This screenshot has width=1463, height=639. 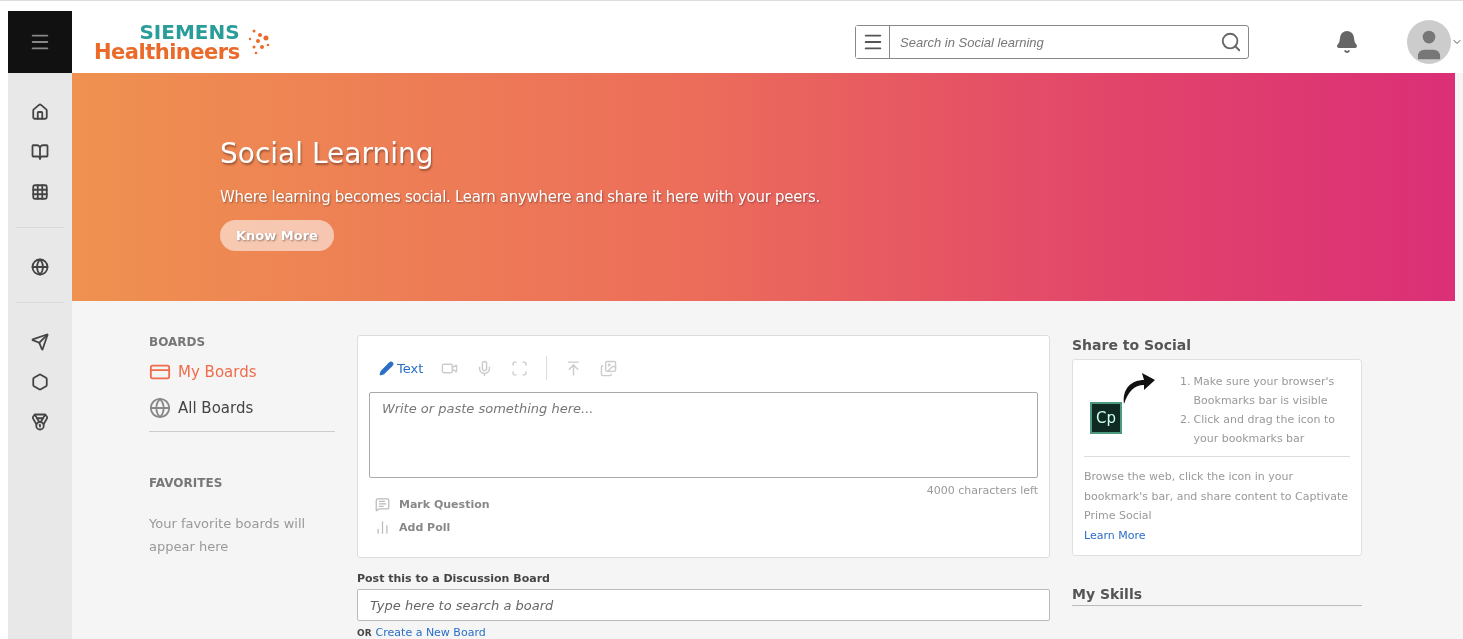 What do you see at coordinates (706, 527) in the screenshot?
I see `option-button: Add Poll` at bounding box center [706, 527].